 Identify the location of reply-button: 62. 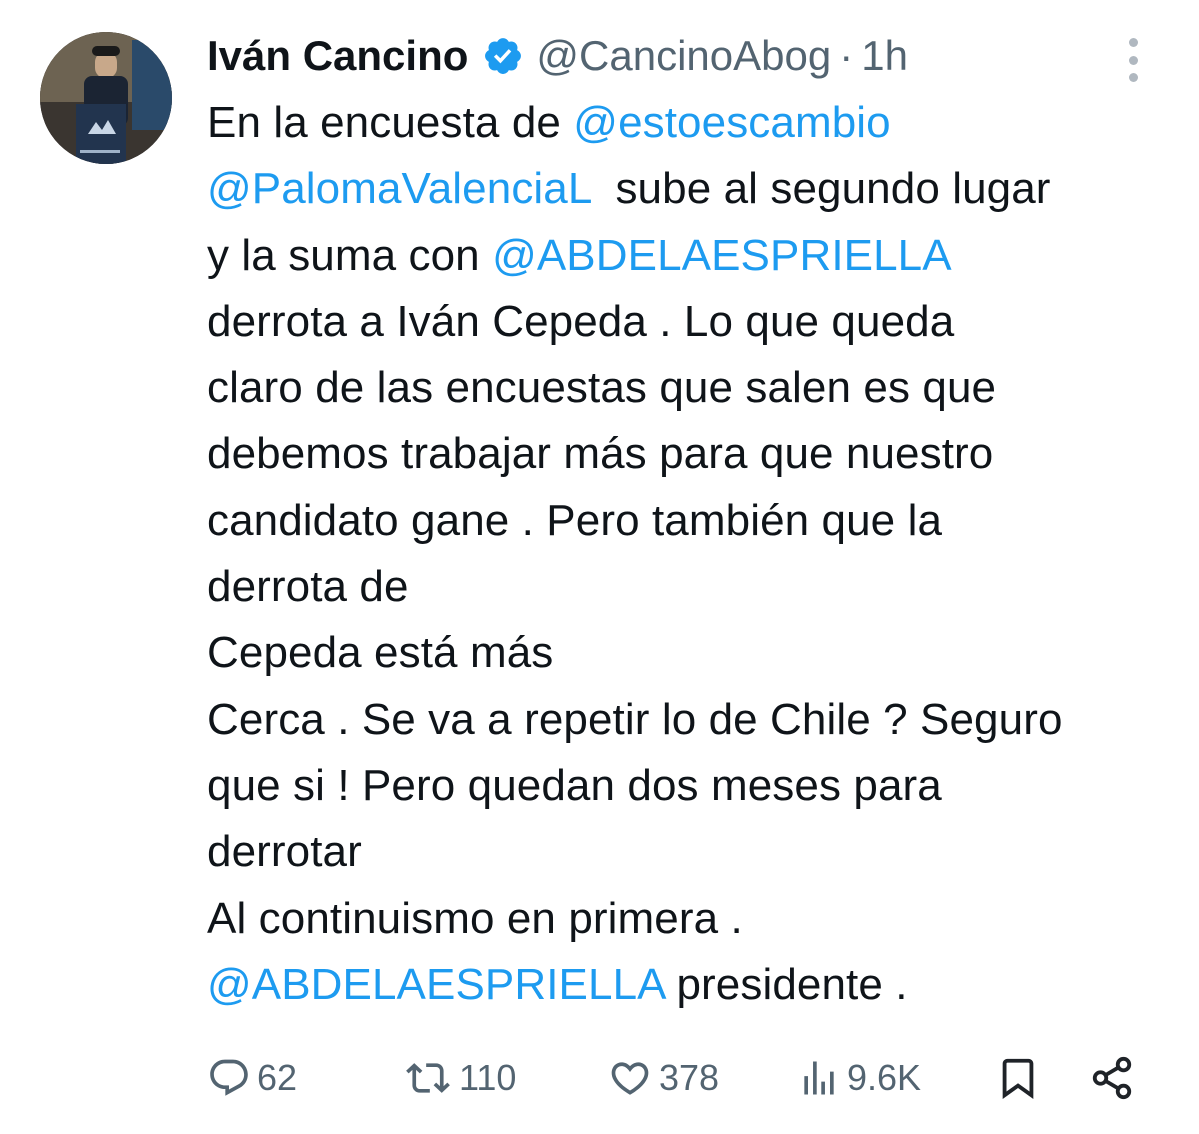
(252, 1078).